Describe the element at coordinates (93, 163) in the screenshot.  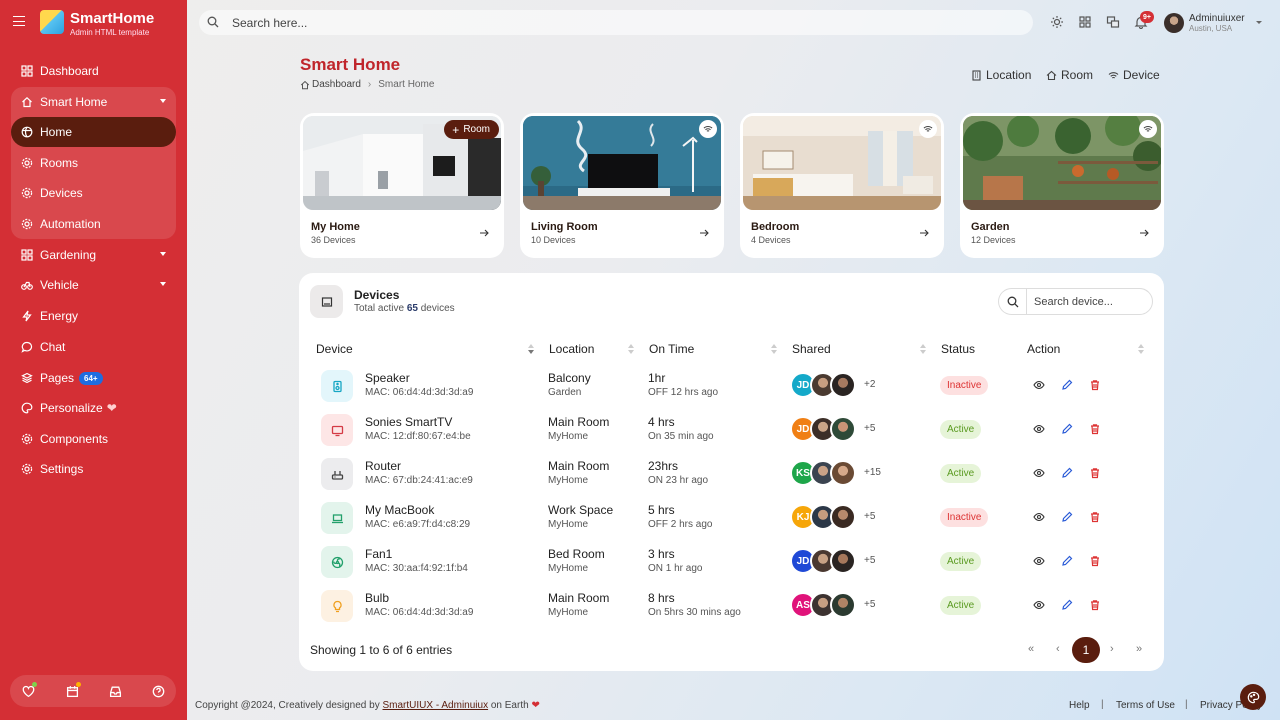
I see `sidebar-item-rooms: Rooms` at that location.